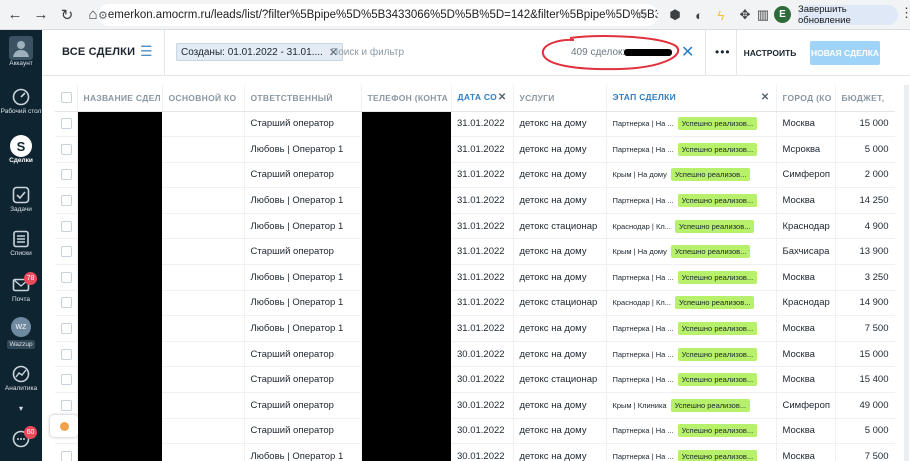  I want to click on more-actions-button: •••, so click(723, 52).